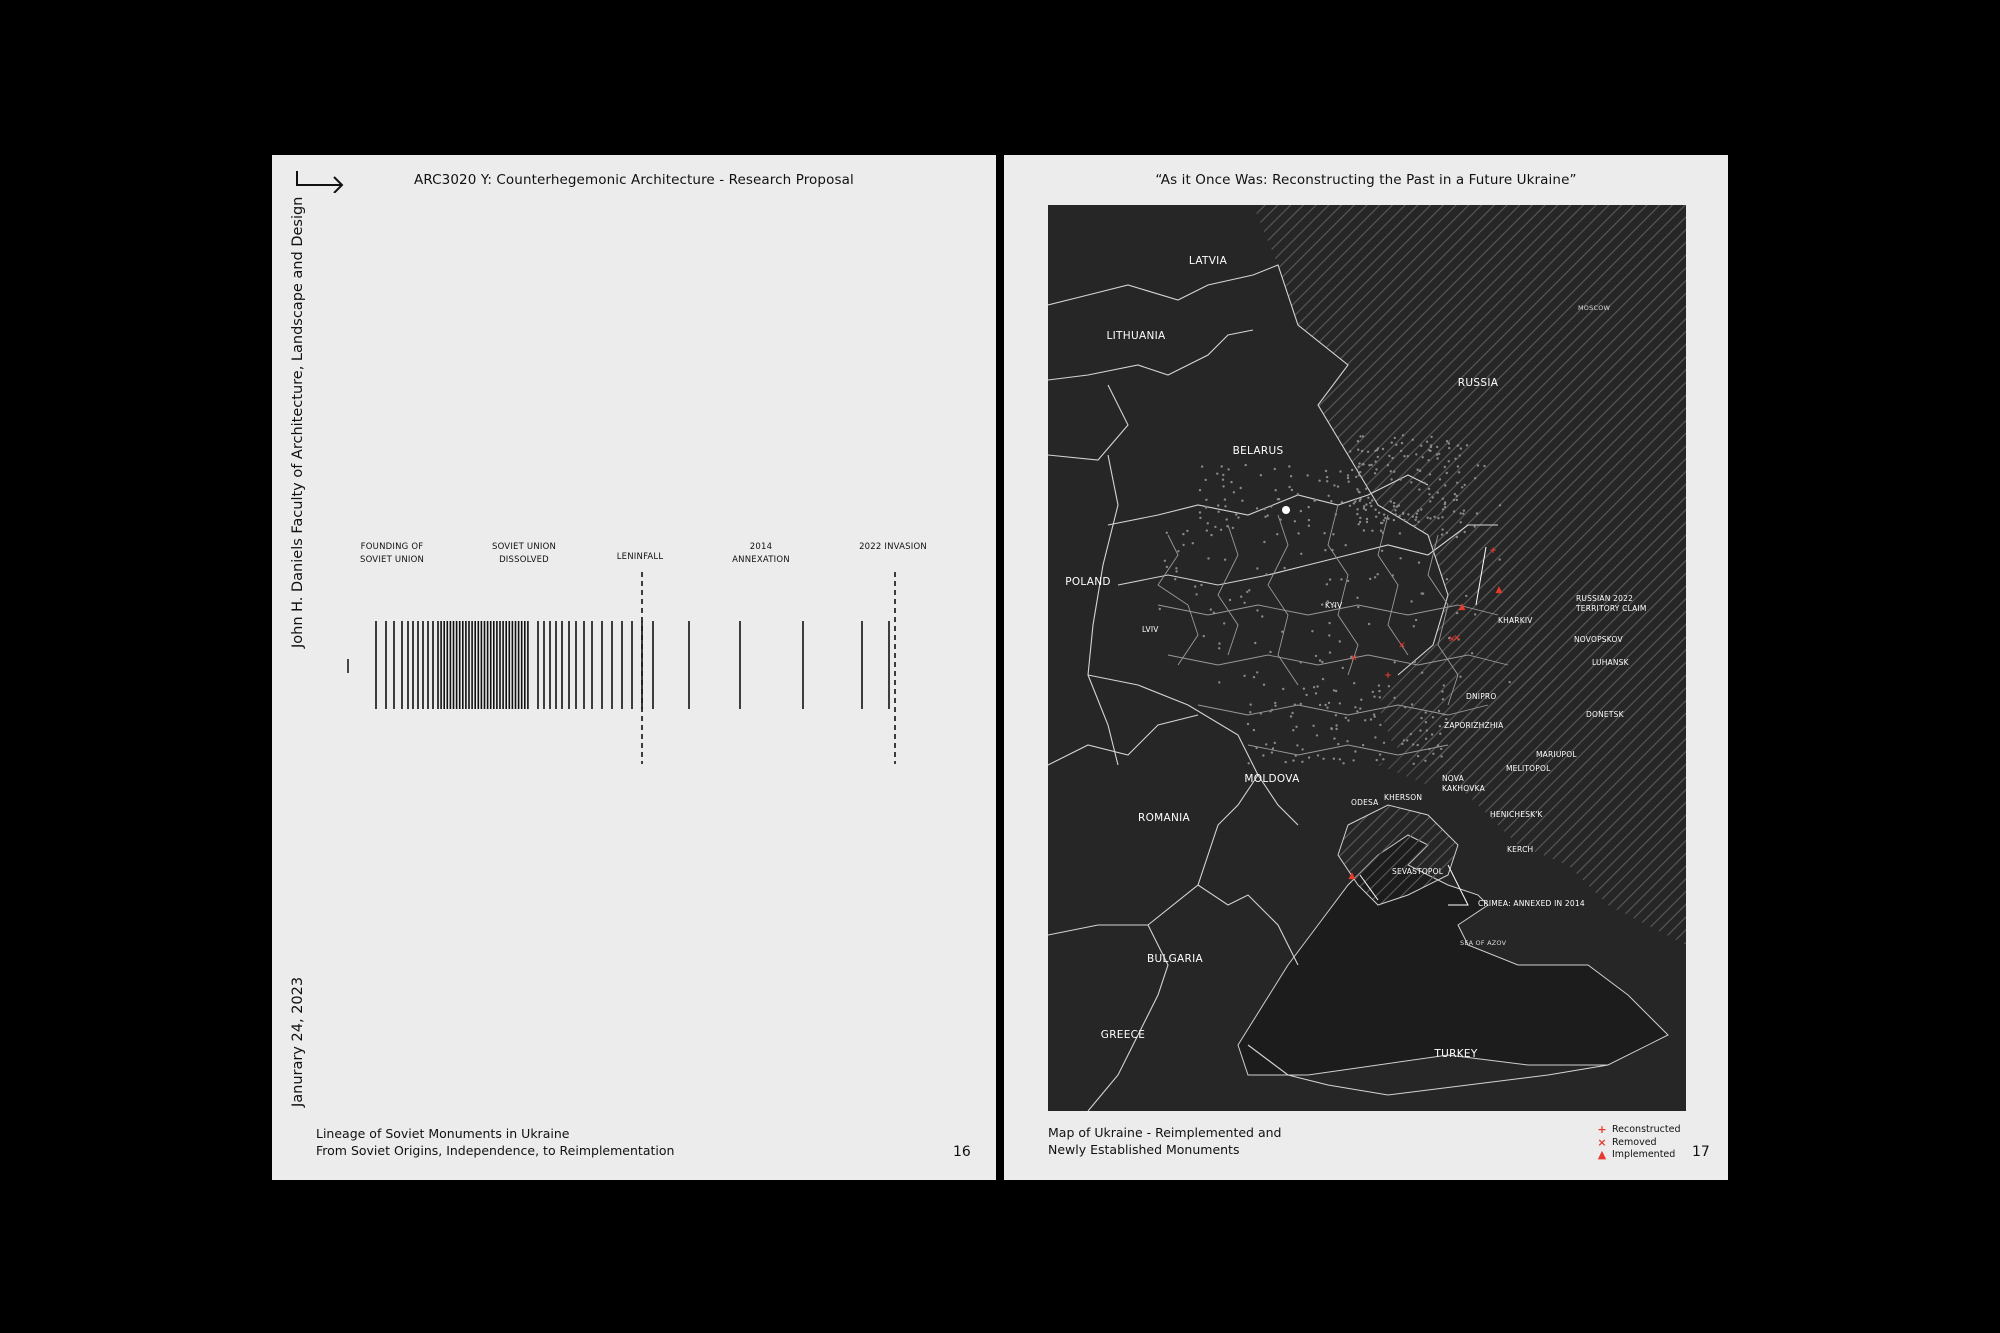 The width and height of the screenshot is (2000, 1333). Describe the element at coordinates (1164, 818) in the screenshot. I see `label-romania: ROMANIA` at that location.